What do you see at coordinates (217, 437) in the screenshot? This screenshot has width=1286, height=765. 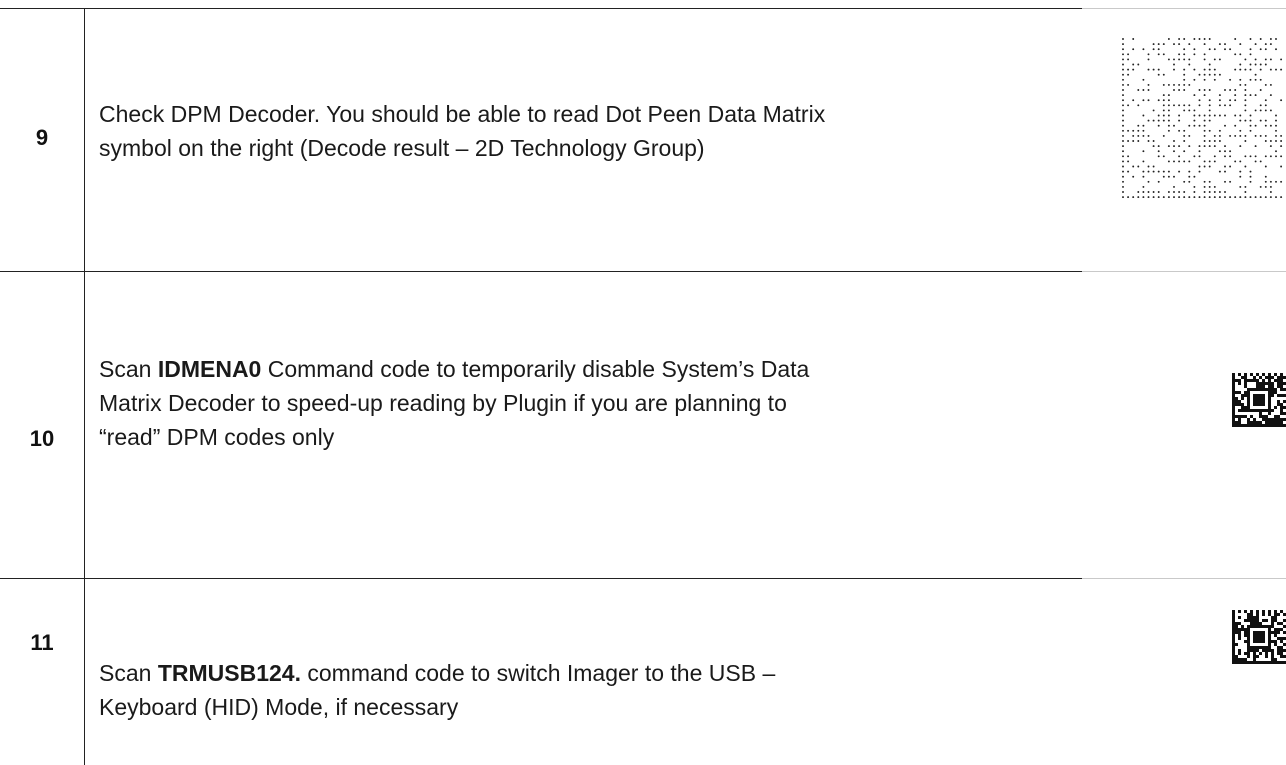 I see `text-line: “read” DPM codes only` at bounding box center [217, 437].